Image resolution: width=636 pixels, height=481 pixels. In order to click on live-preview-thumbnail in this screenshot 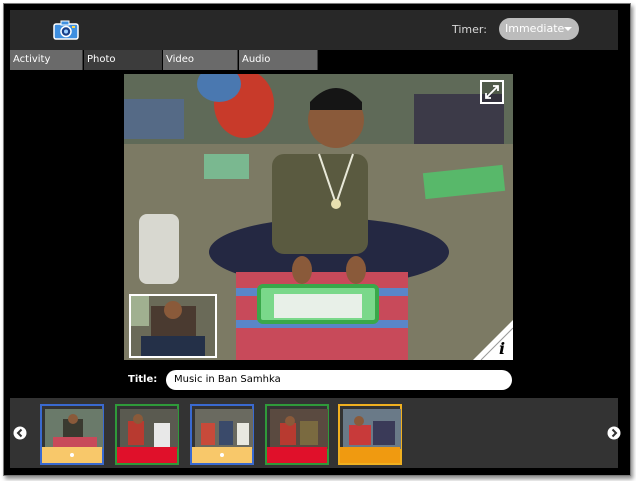, I will do `click(173, 326)`.